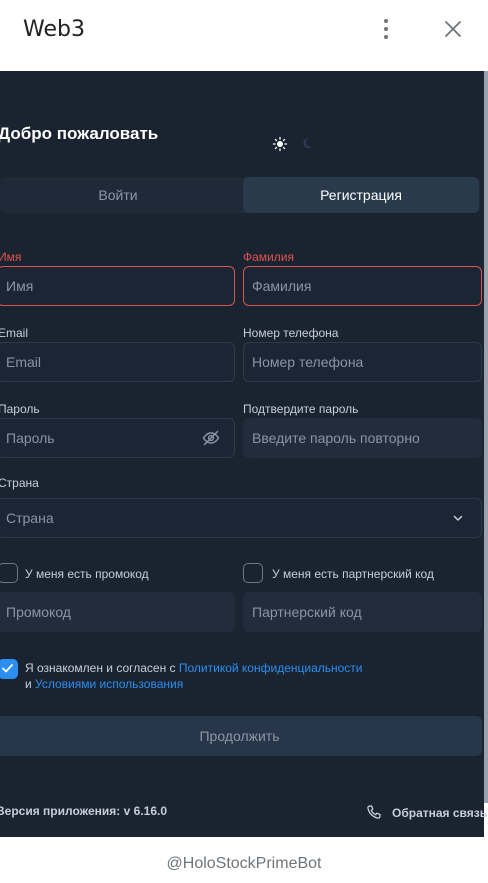  What do you see at coordinates (362, 286) in the screenshot?
I see `last-name-input: Фамилия` at bounding box center [362, 286].